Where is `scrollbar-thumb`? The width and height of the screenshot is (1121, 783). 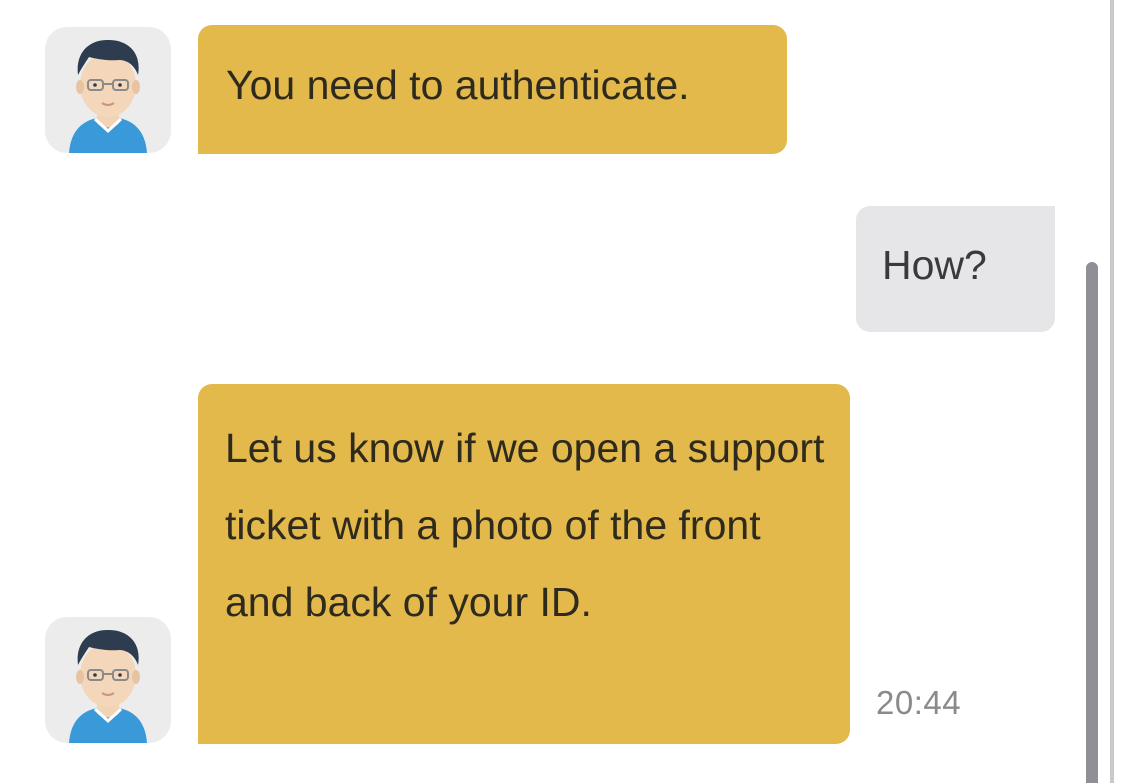 scrollbar-thumb is located at coordinates (1092, 522).